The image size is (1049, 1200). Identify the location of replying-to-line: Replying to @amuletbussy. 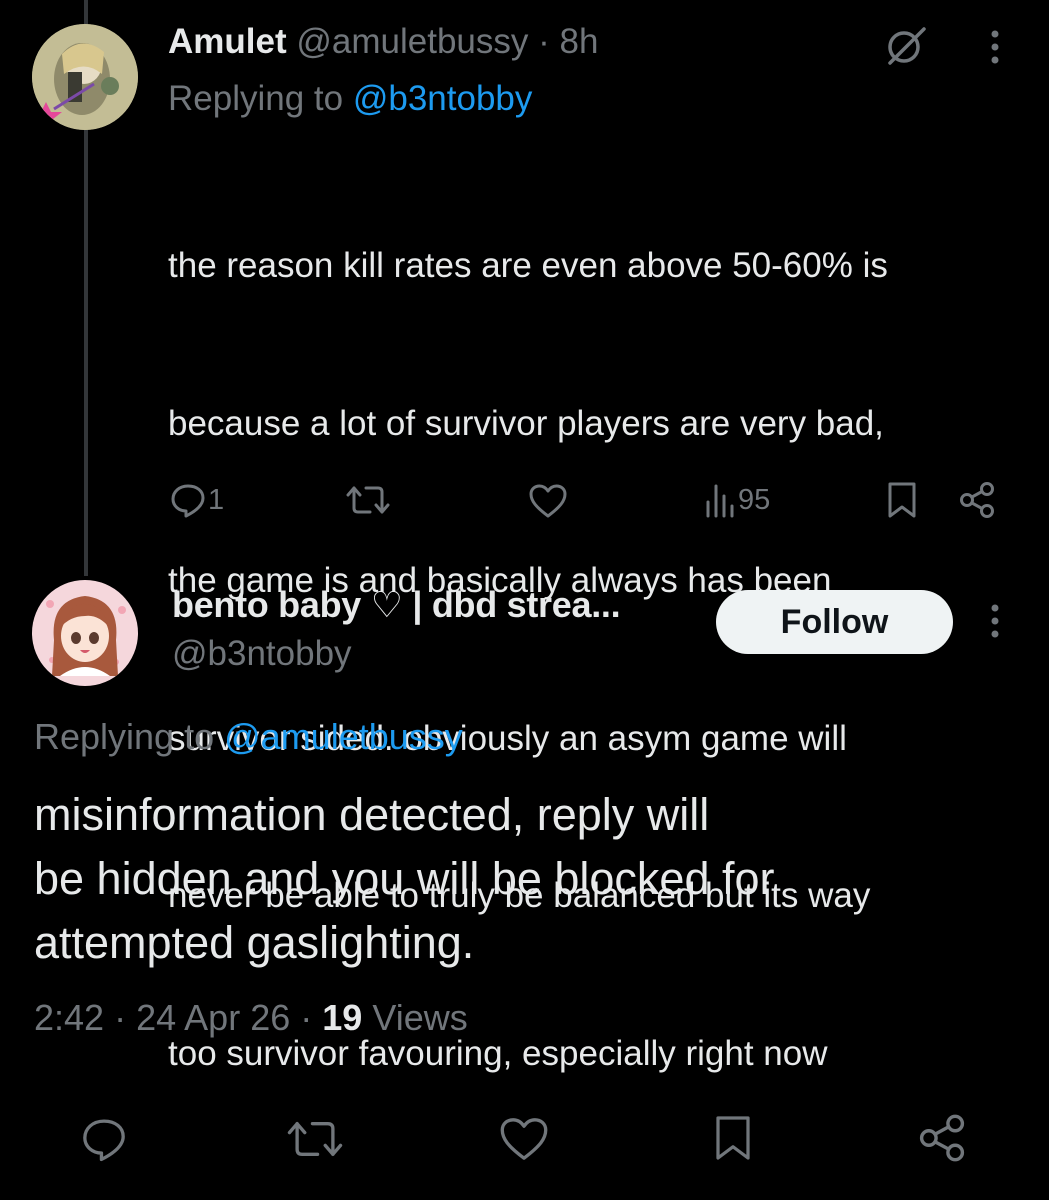
(248, 737).